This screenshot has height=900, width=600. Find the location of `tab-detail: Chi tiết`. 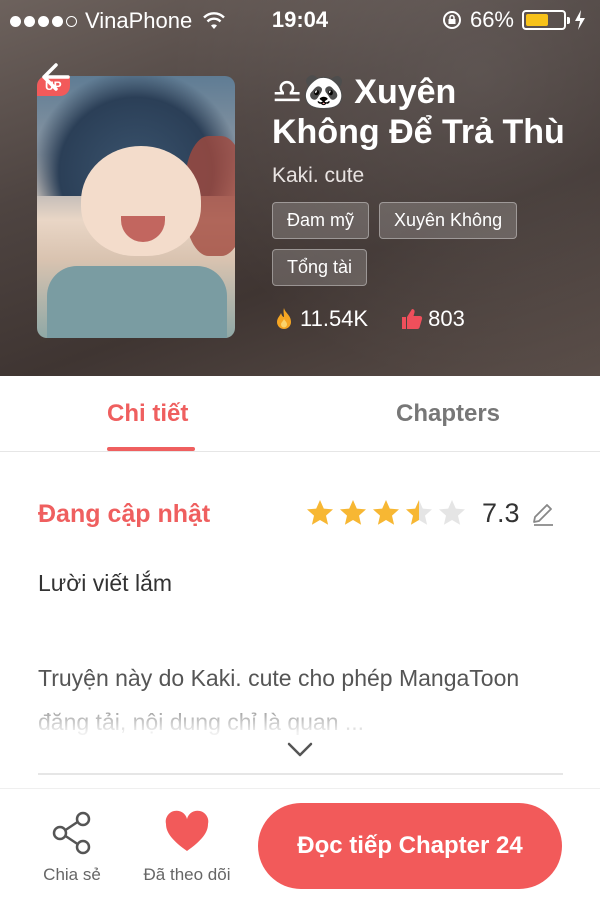

tab-detail: Chi tiết is located at coordinates (147, 414).